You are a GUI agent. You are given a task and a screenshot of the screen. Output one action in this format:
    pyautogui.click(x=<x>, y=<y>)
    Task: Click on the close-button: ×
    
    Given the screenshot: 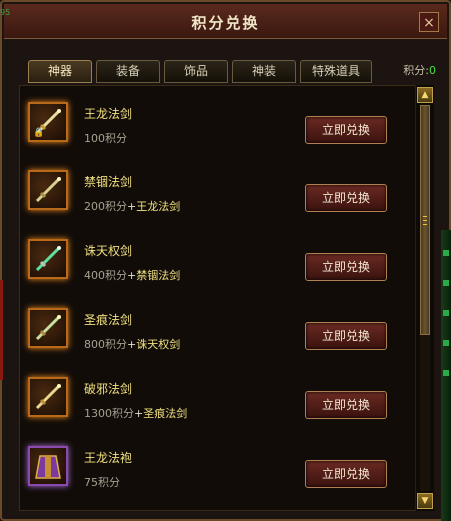 What is the action you would take?
    pyautogui.click(x=429, y=22)
    